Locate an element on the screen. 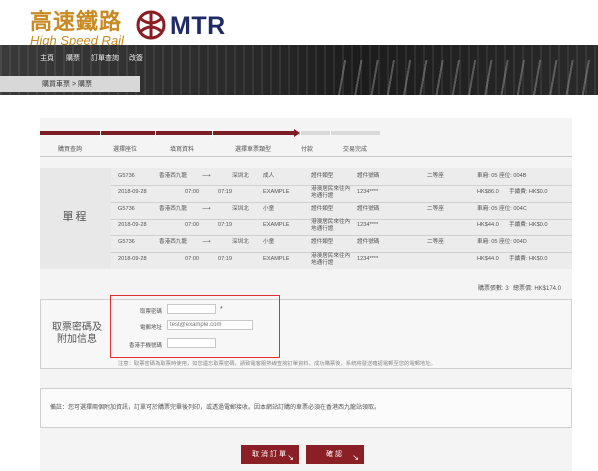 The width and height of the screenshot is (598, 471). step-fill-info: 填寫資料 is located at coordinates (182, 150).